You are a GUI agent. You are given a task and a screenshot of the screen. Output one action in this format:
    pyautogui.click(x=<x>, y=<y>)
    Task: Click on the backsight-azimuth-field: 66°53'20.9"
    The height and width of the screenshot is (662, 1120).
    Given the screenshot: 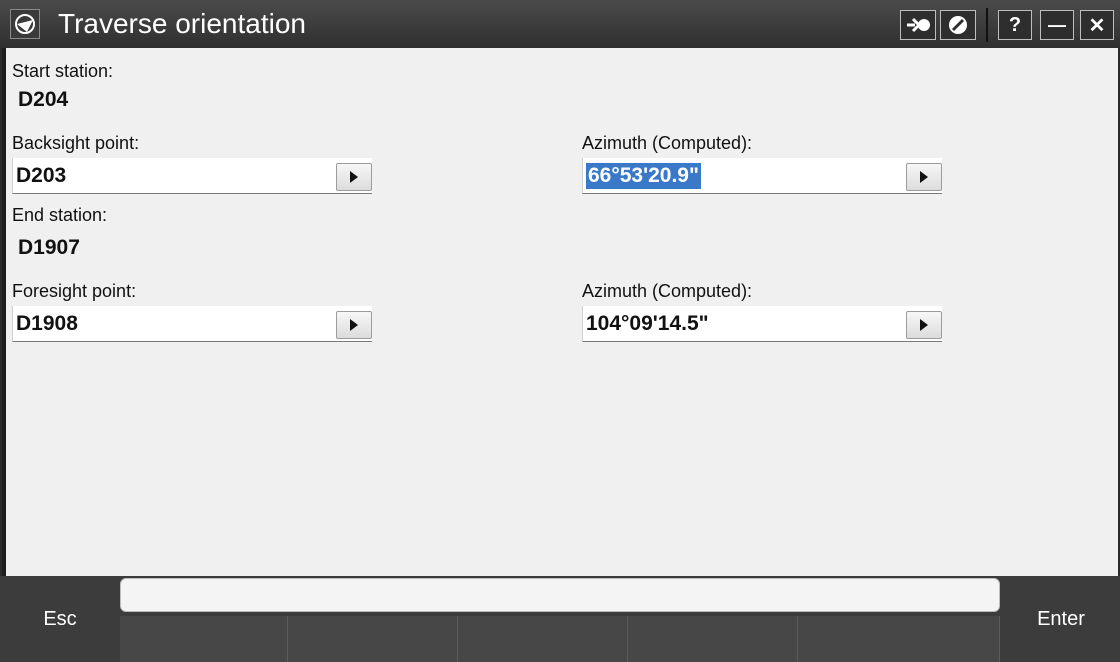 What is the action you would take?
    pyautogui.click(x=762, y=176)
    